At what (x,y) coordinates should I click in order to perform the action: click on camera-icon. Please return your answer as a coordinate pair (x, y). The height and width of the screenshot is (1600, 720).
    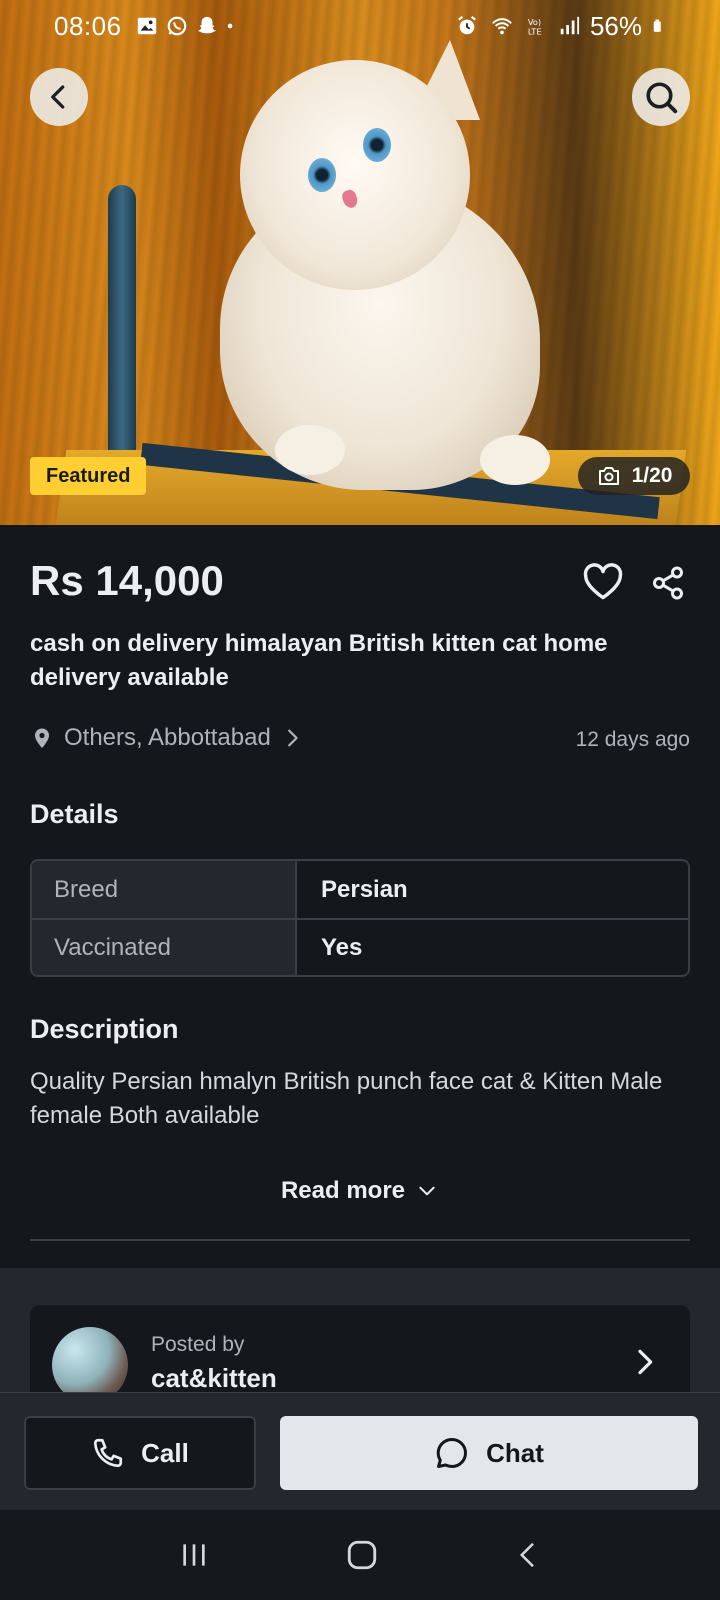
    Looking at the image, I should click on (608, 476).